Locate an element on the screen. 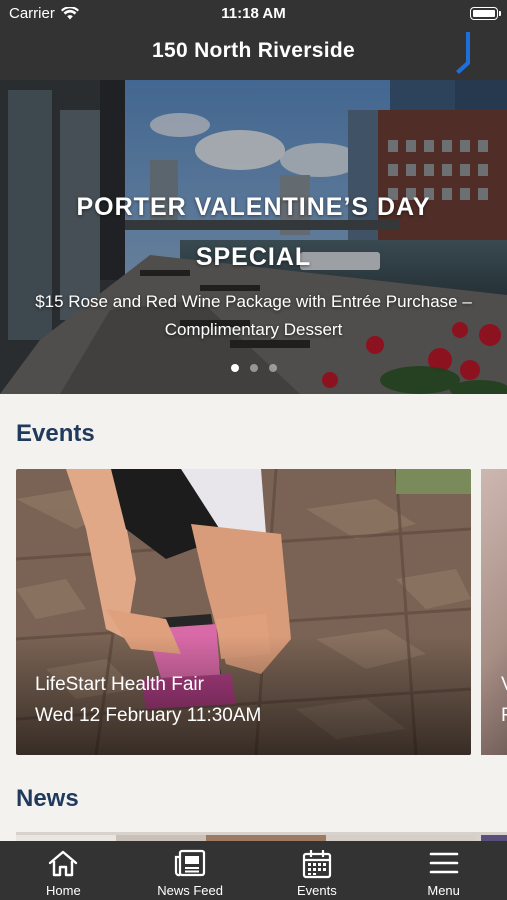  next-event-name-partial: V is located at coordinates (504, 685).